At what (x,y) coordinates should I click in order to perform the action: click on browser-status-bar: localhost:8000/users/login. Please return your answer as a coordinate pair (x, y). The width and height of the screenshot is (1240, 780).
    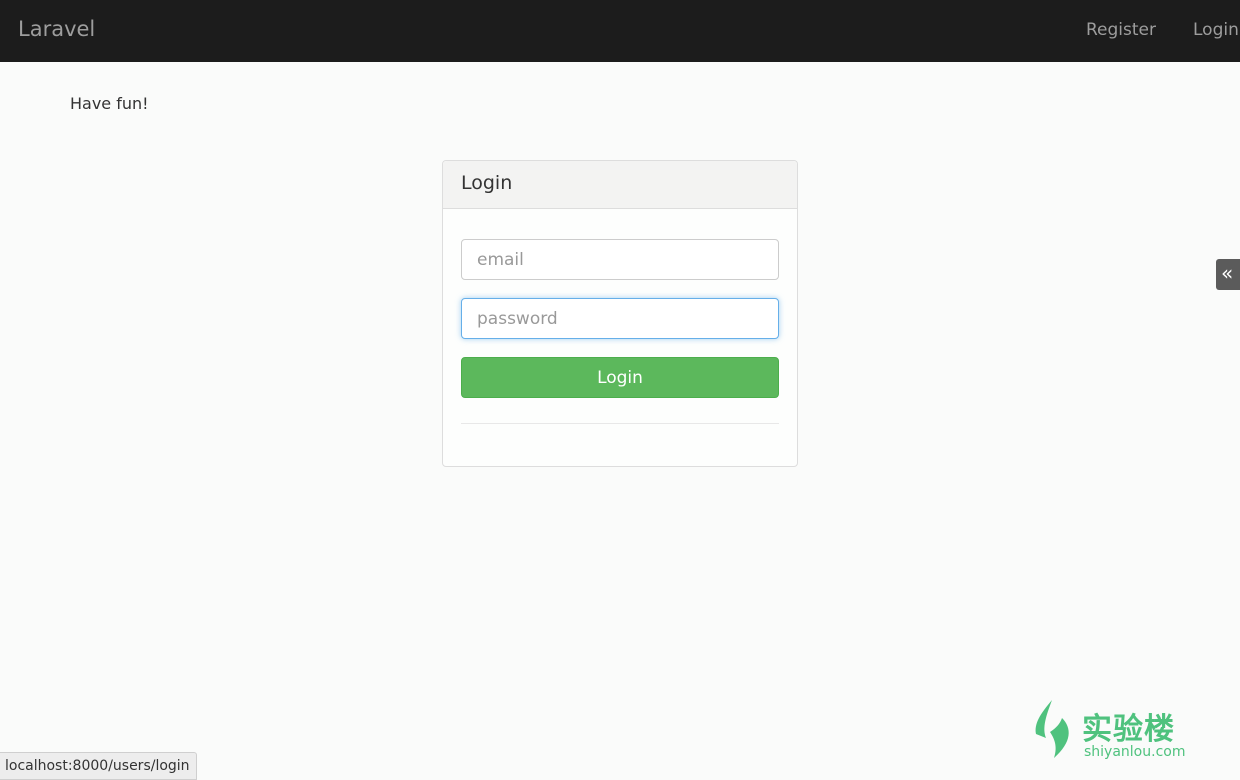
    Looking at the image, I should click on (98, 766).